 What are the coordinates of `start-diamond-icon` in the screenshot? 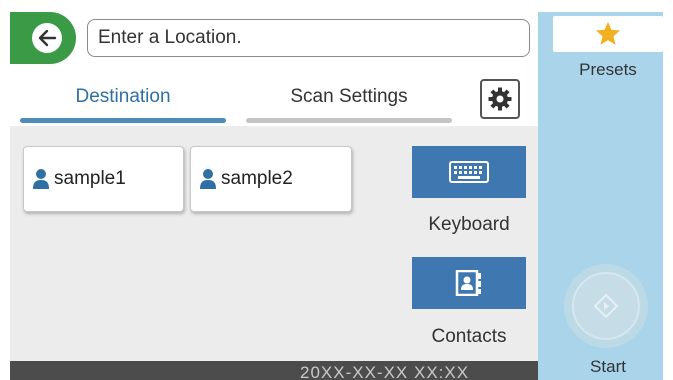 It's located at (606, 306).